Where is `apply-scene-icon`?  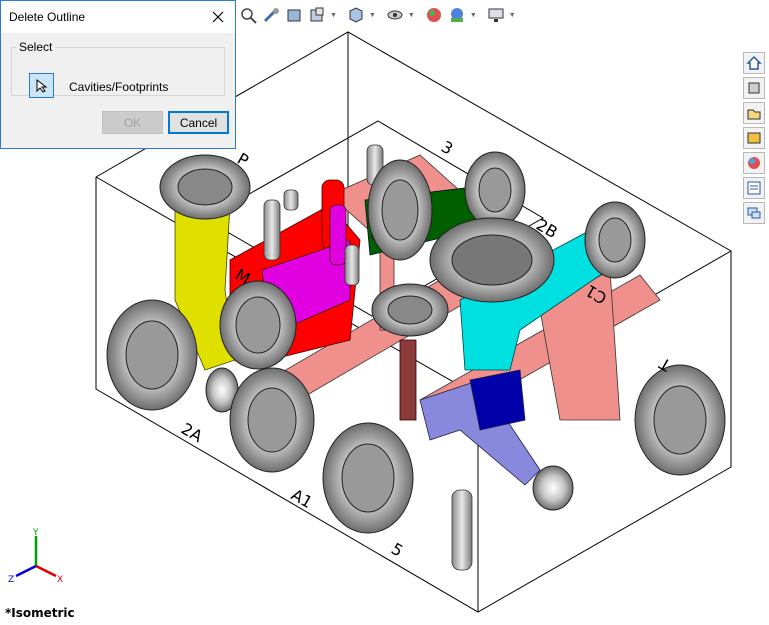 apply-scene-icon is located at coordinates (457, 15).